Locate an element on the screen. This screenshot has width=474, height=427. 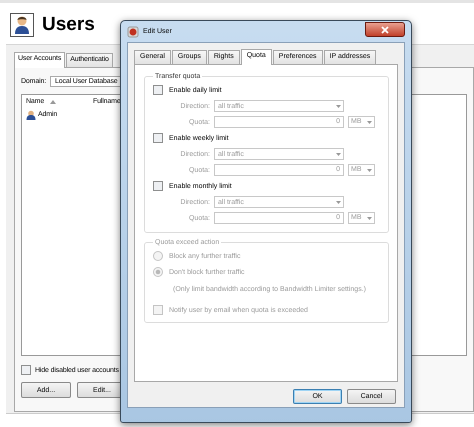
users-icon is located at coordinates (22, 24).